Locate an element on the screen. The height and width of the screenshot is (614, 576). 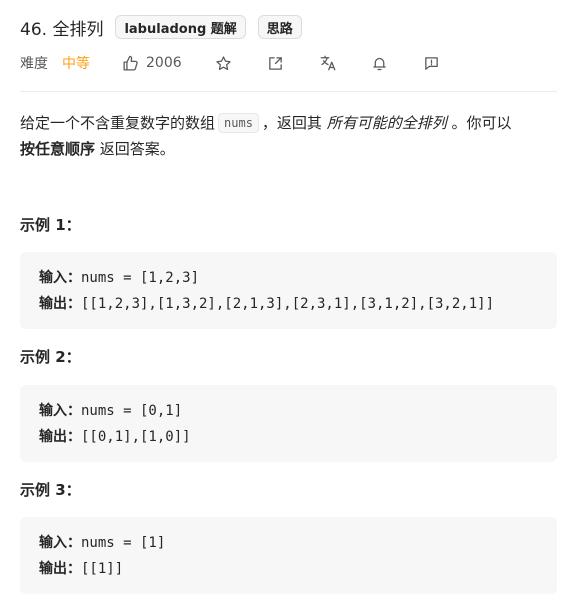
solution-tag: labuladong 题解 is located at coordinates (180, 27).